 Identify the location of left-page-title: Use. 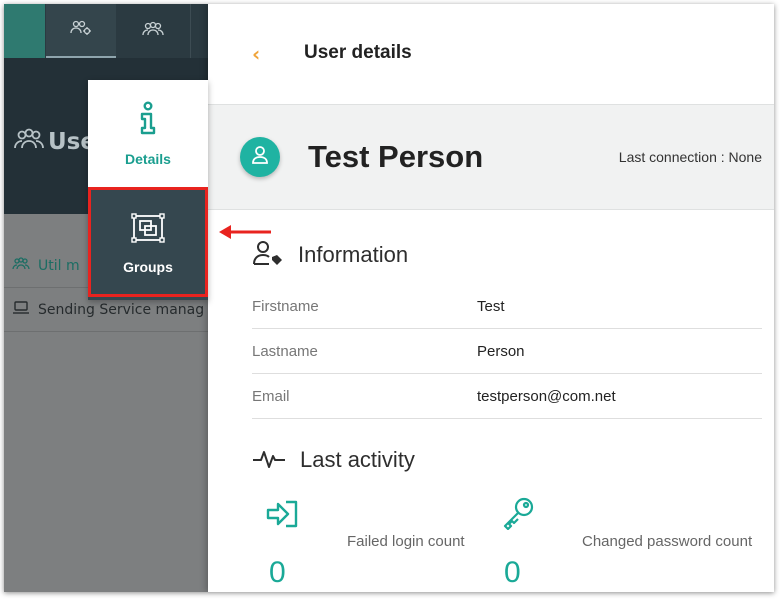
(55, 142).